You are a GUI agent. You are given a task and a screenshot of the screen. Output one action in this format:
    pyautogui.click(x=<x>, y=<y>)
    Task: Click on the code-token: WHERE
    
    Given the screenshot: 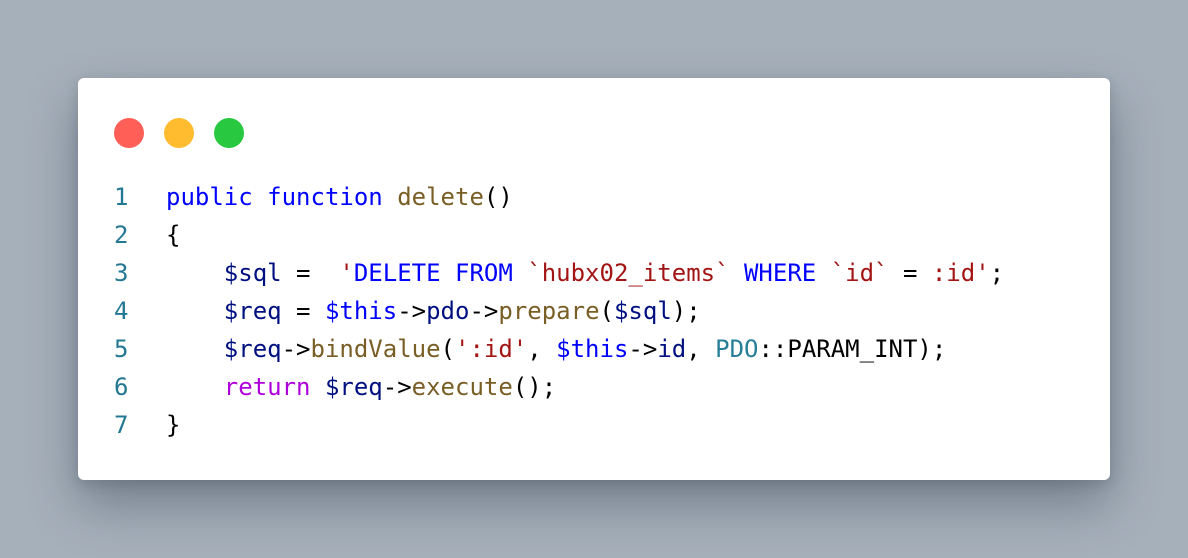 What is the action you would take?
    pyautogui.click(x=780, y=273)
    